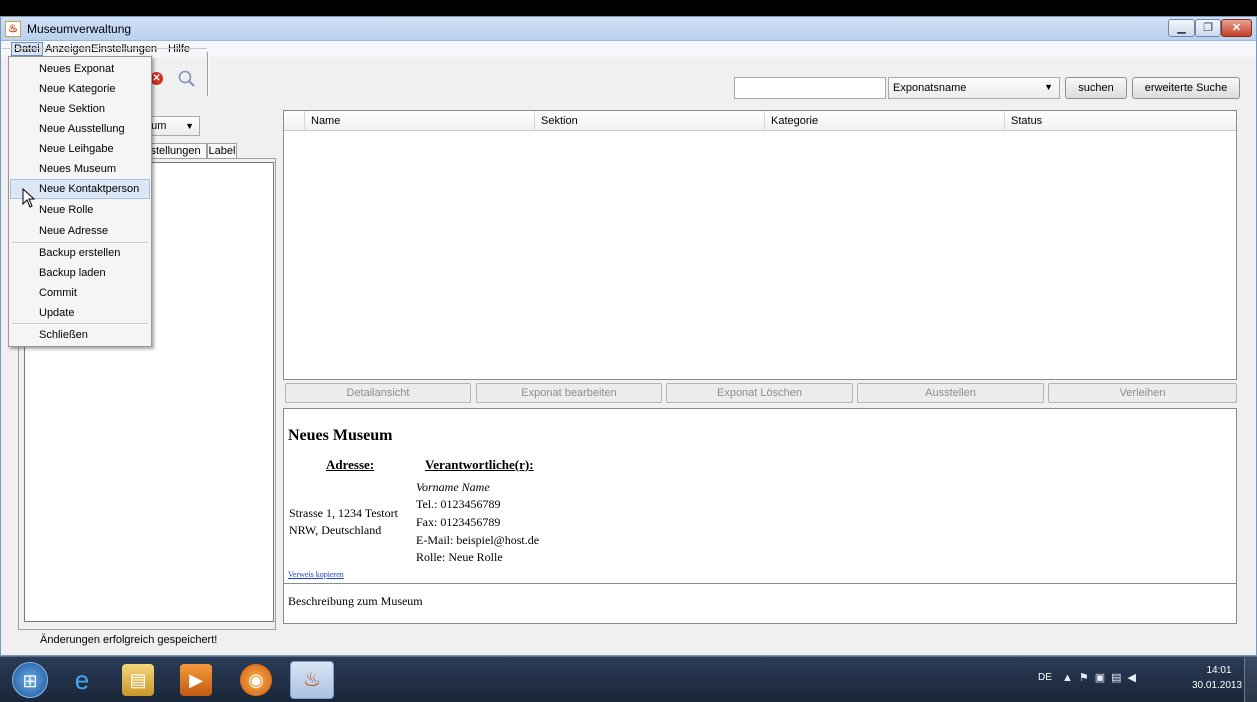 The height and width of the screenshot is (702, 1257). I want to click on contact-email: E-Mail: beispiel@host.de, so click(478, 540).